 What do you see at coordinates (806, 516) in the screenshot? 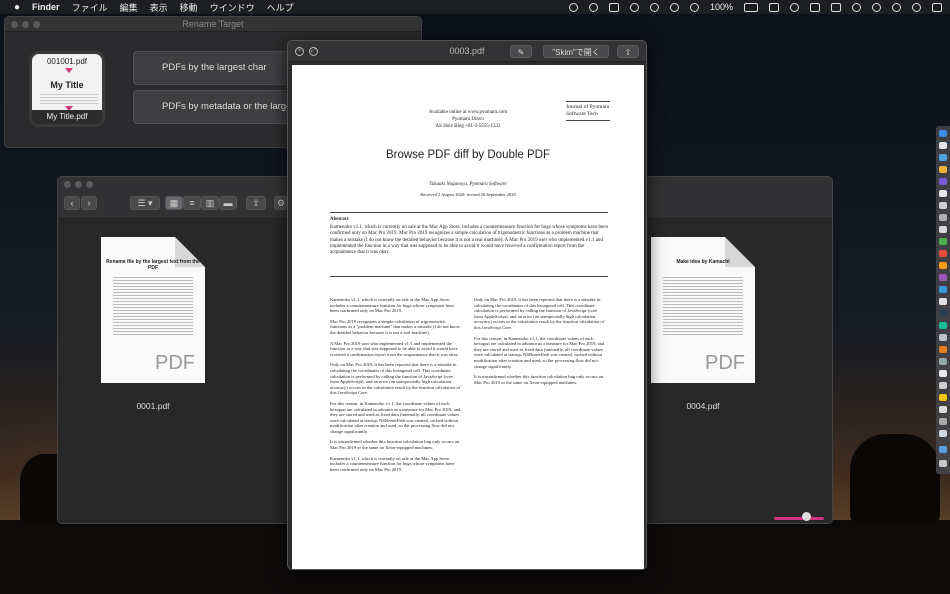
I see `icon-size-slider-knob` at bounding box center [806, 516].